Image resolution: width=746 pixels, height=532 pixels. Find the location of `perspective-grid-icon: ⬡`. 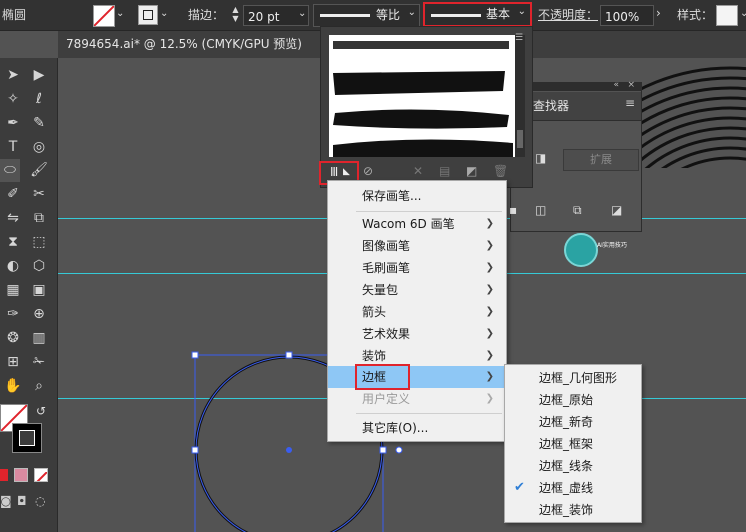

perspective-grid-icon: ⬡ is located at coordinates (39, 266).